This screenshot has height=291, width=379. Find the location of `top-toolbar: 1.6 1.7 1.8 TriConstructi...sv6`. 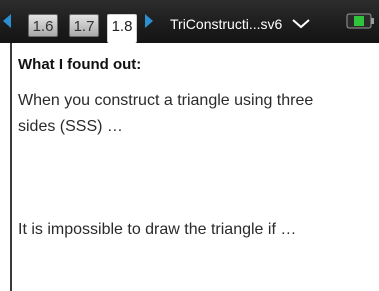

top-toolbar: 1.6 1.7 1.8 TriConstructi...sv6 is located at coordinates (189, 21).